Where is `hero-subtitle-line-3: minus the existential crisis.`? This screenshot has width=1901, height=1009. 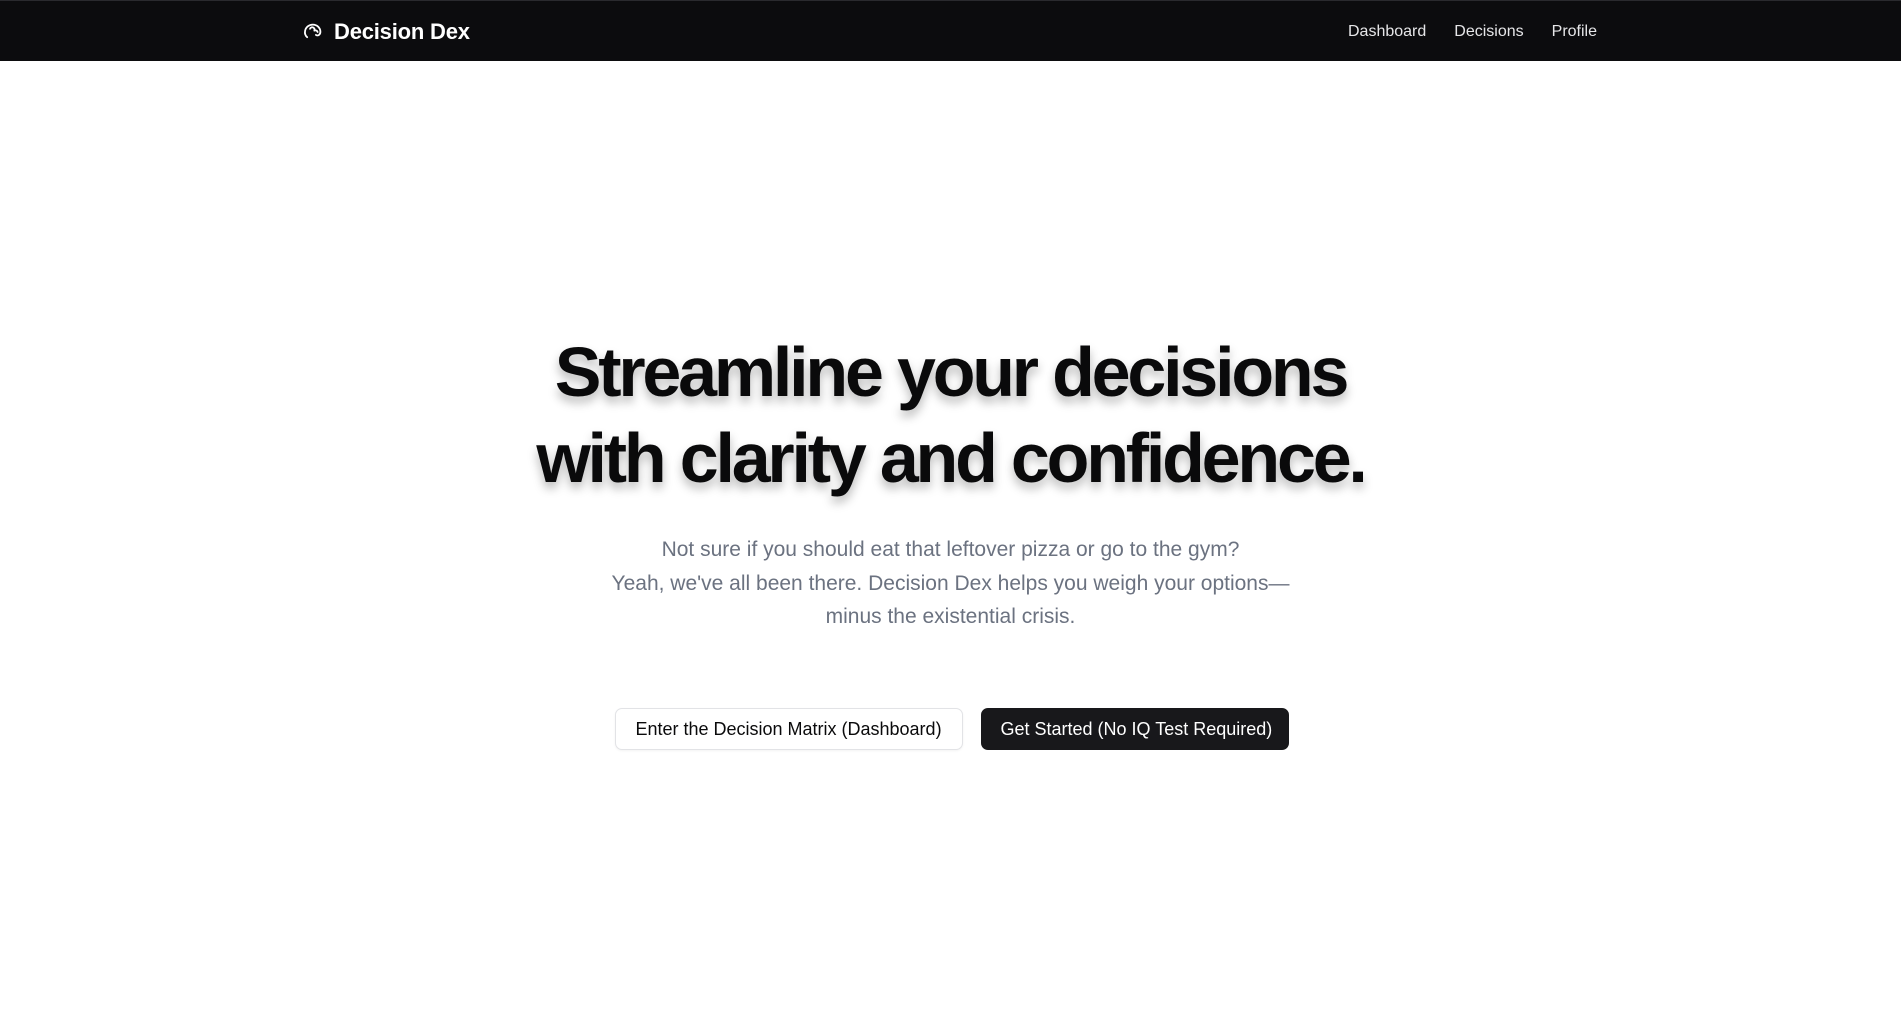 hero-subtitle-line-3: minus the existential crisis. is located at coordinates (950, 616).